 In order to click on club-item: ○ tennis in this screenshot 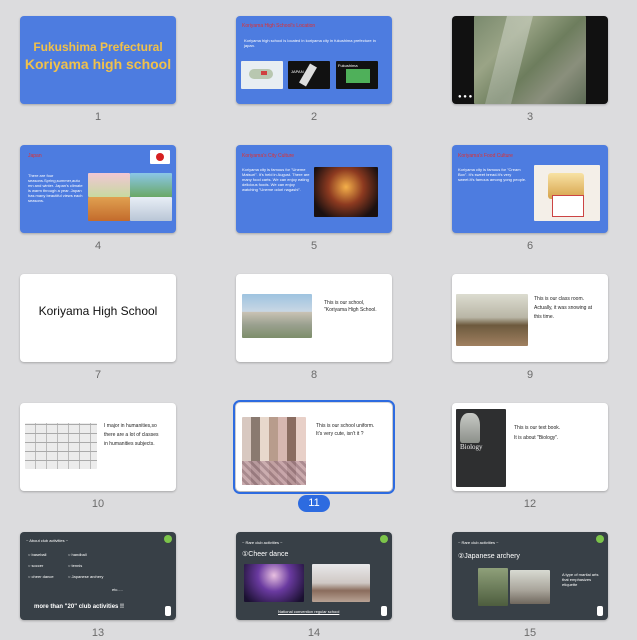, I will do `click(75, 565)`.